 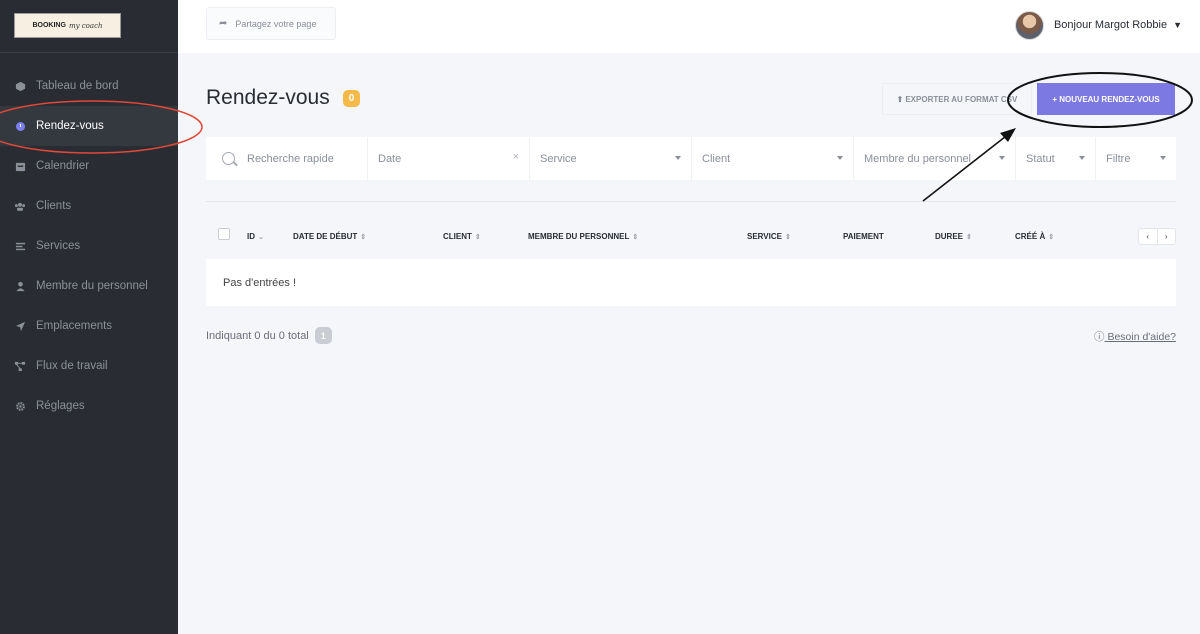 What do you see at coordinates (77, 86) in the screenshot?
I see `sidebar-item-label: Tableau de bord` at bounding box center [77, 86].